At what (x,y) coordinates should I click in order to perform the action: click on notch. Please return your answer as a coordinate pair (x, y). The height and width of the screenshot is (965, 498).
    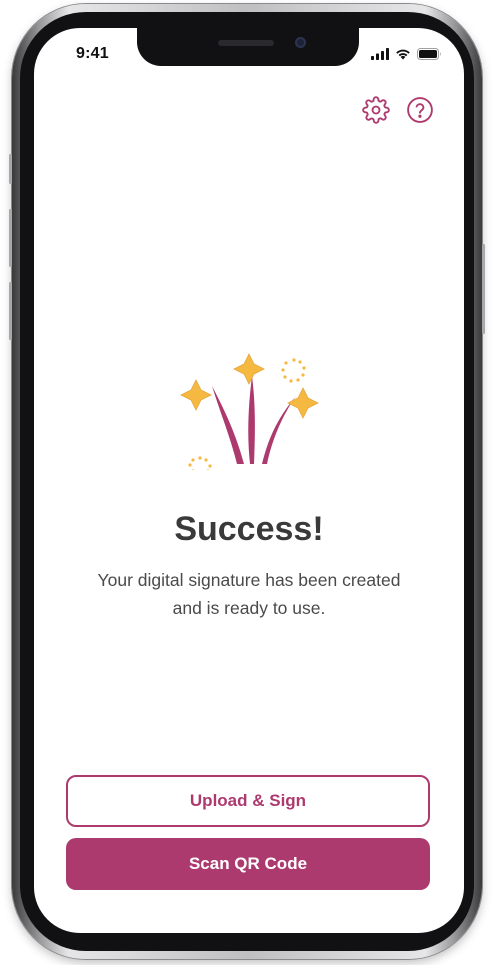
    Looking at the image, I should click on (248, 47).